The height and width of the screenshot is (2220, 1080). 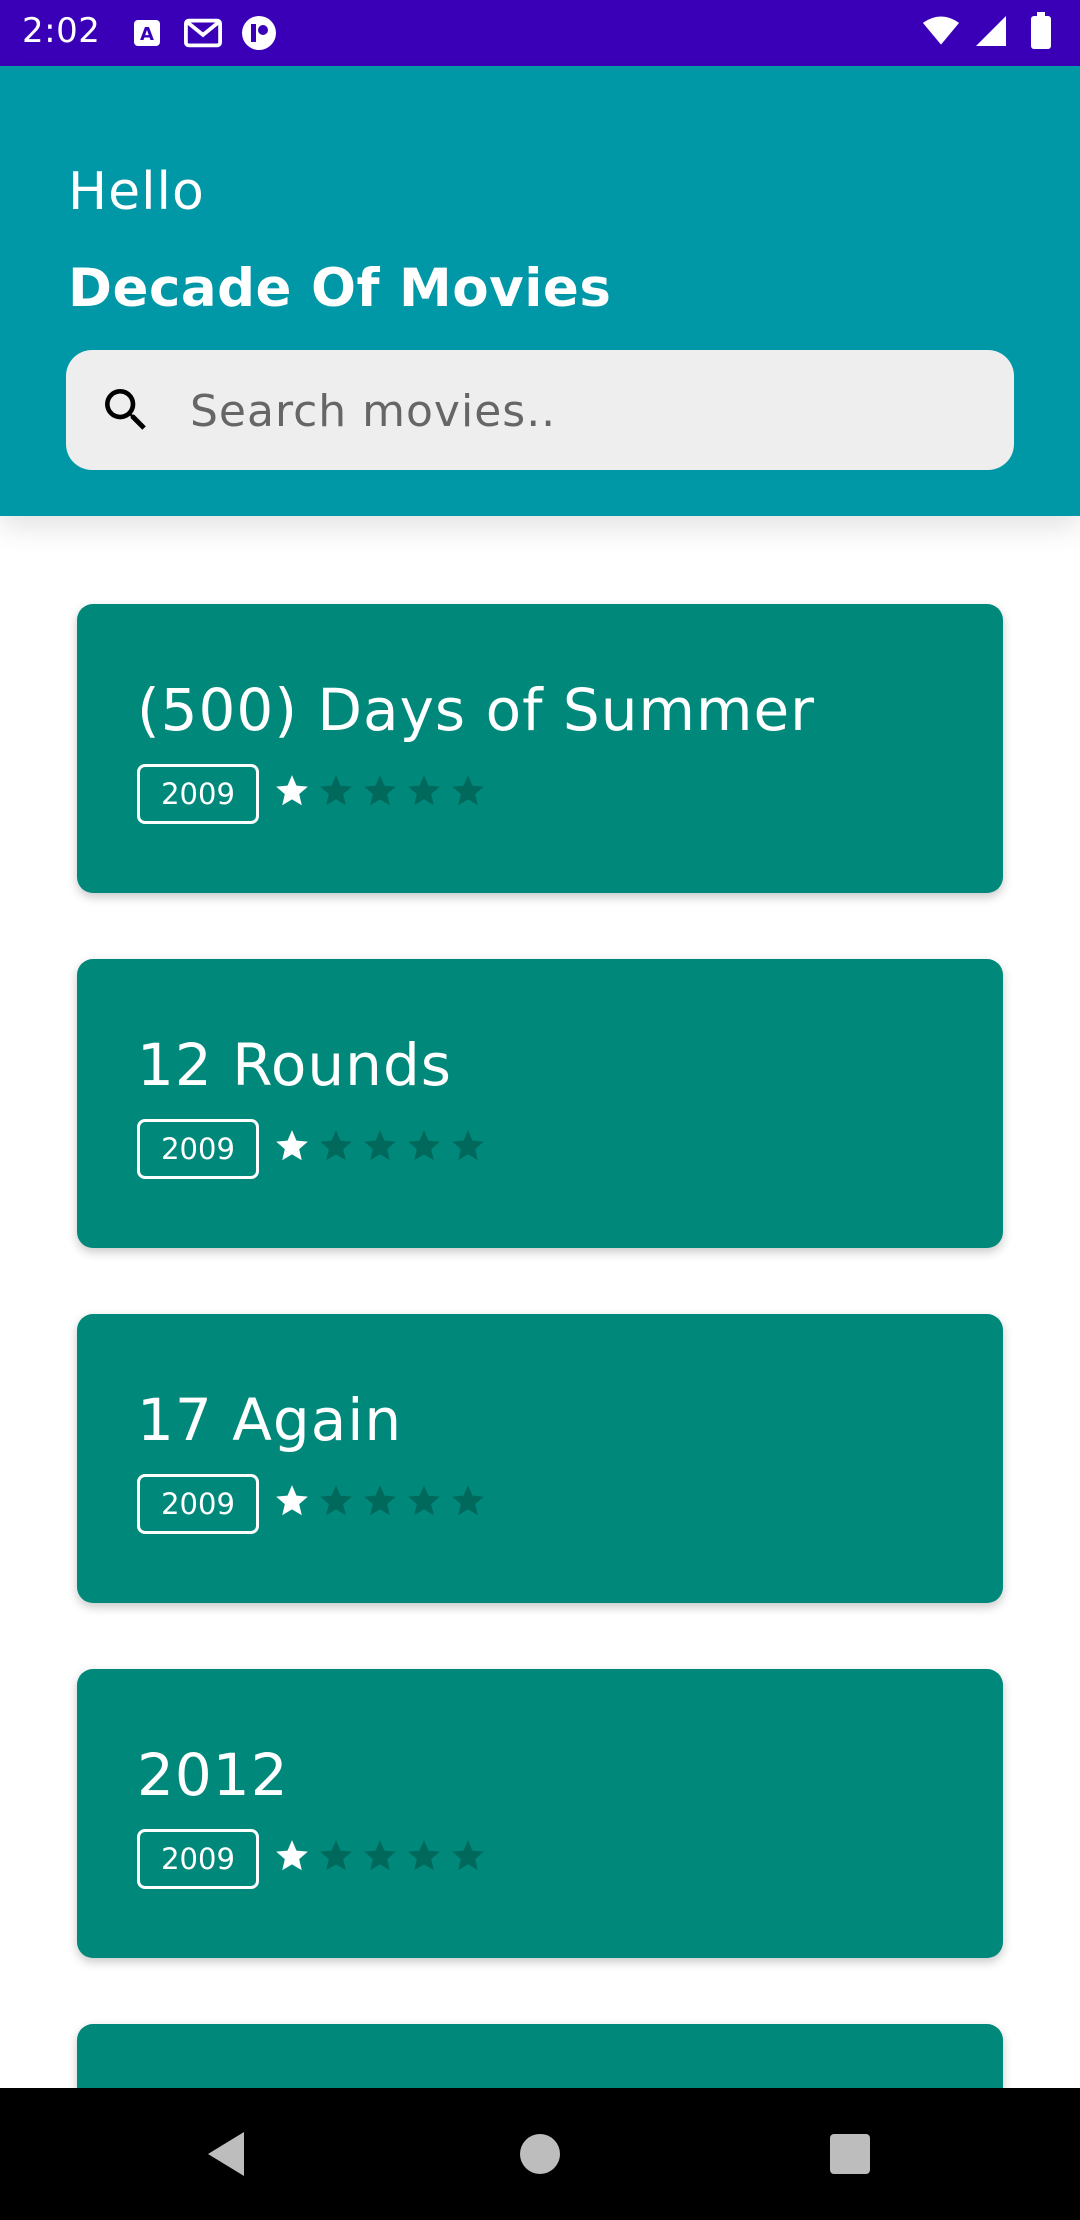 I want to click on signal-icon, so click(x=991, y=31).